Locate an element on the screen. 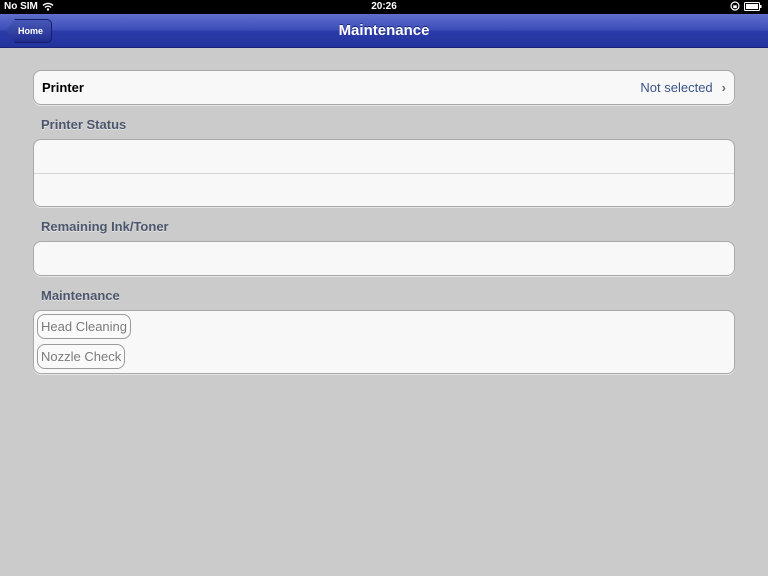 Image resolution: width=768 pixels, height=576 pixels. clock: 20:26 is located at coordinates (384, 6).